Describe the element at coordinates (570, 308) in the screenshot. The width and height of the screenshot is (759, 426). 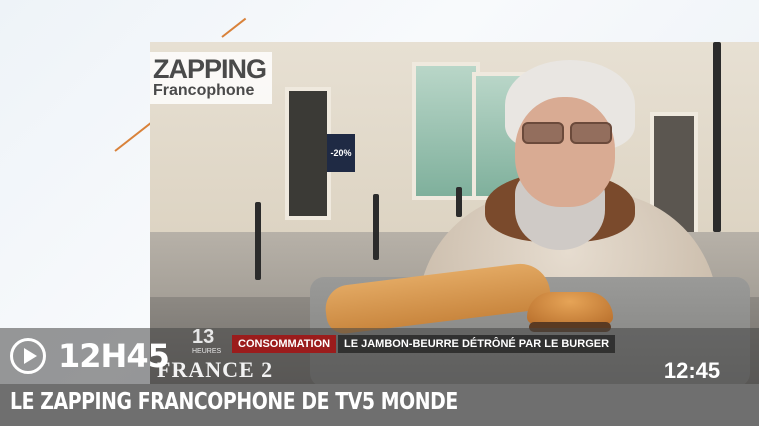
I see `burger-bun` at that location.